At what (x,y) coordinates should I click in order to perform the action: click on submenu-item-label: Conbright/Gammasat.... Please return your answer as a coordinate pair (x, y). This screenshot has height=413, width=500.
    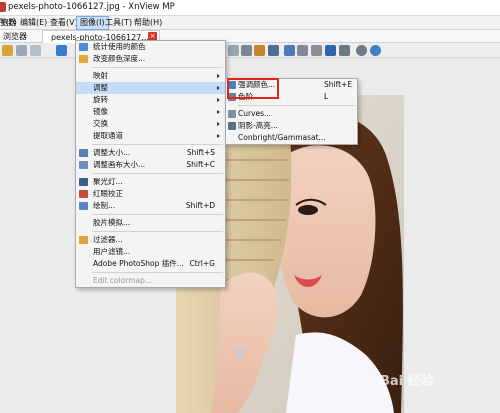
    Looking at the image, I should click on (282, 137).